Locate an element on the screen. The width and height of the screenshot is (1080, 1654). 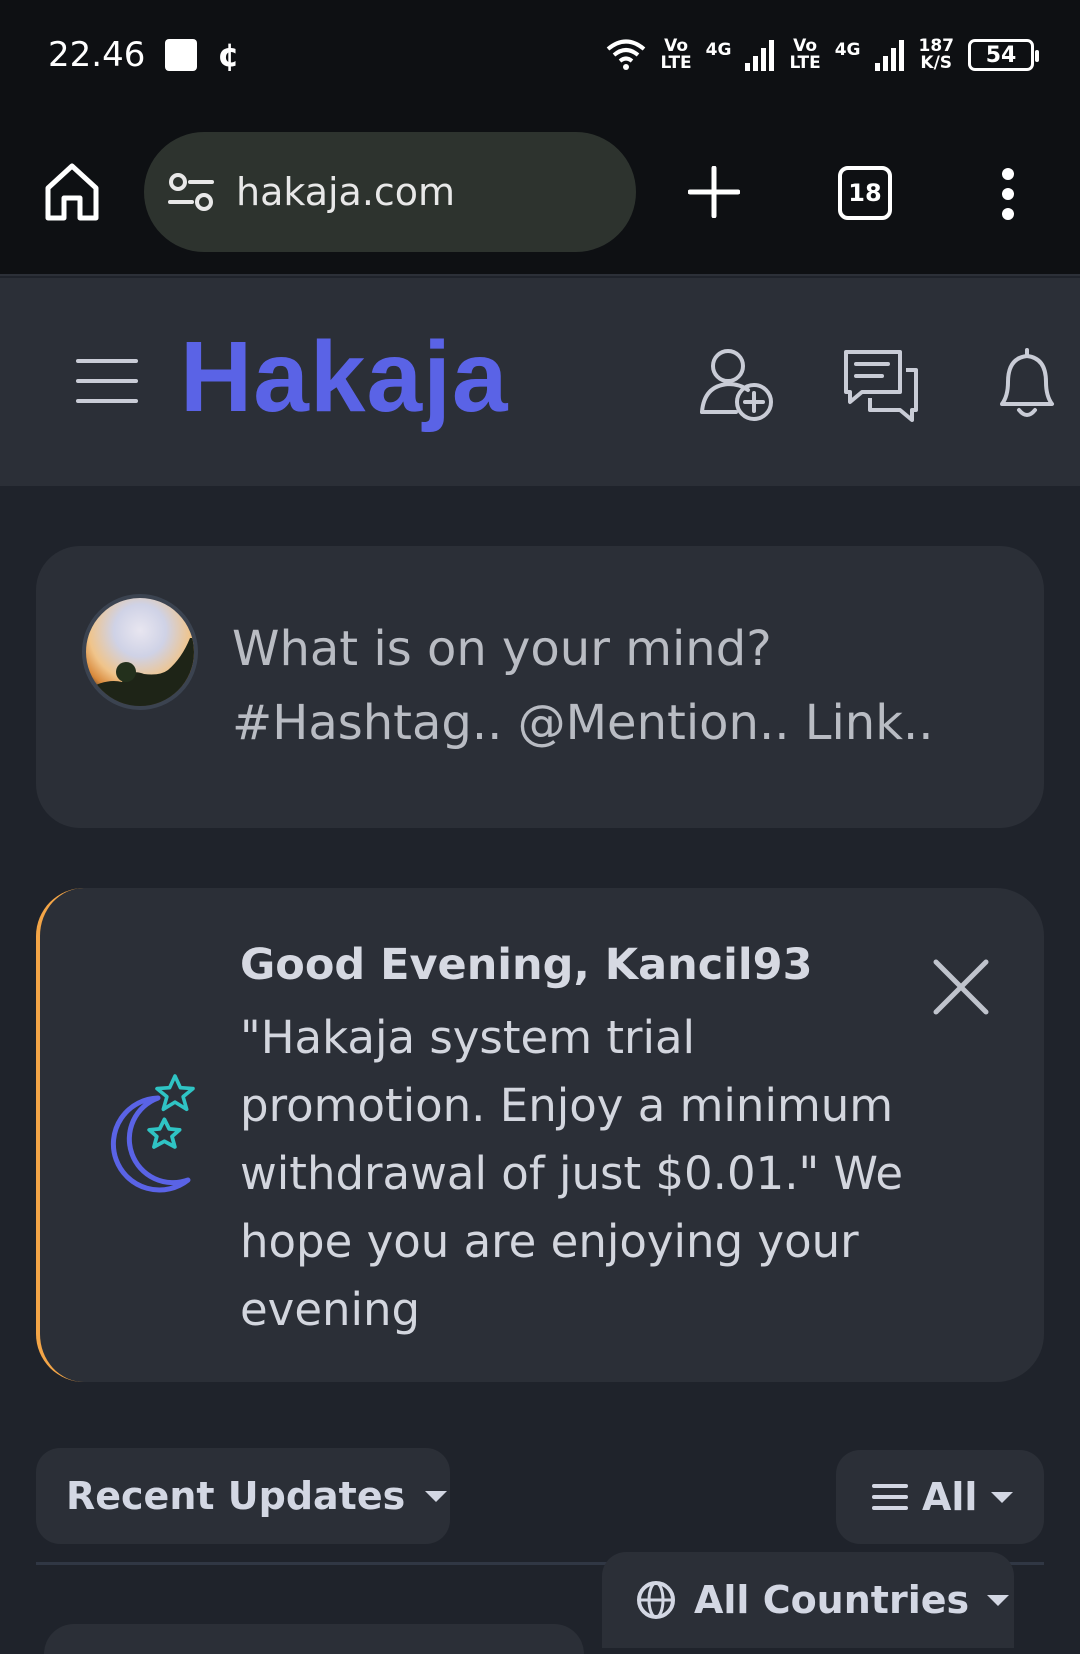
net-speed: 187 K/S is located at coordinates (936, 54).